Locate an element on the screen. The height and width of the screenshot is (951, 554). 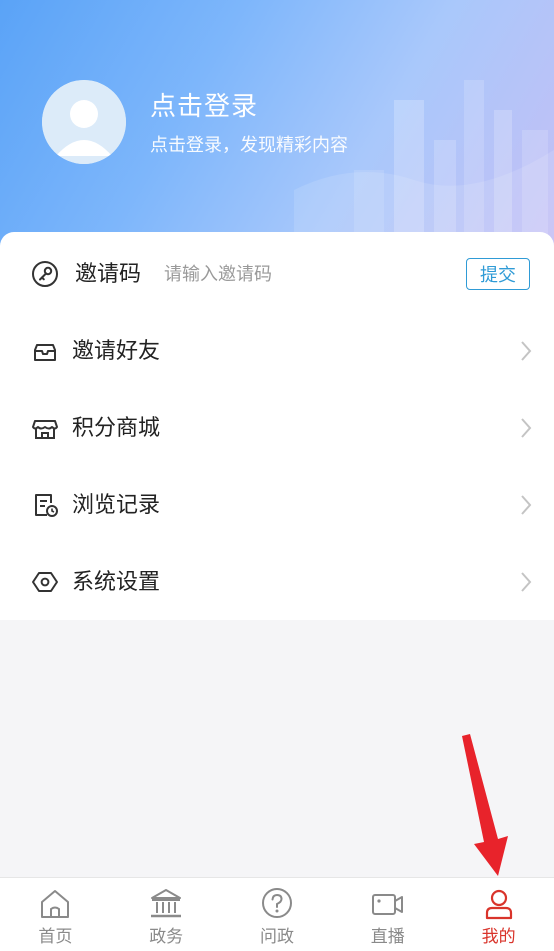
tab-mine: 我的 is located at coordinates (498, 914).